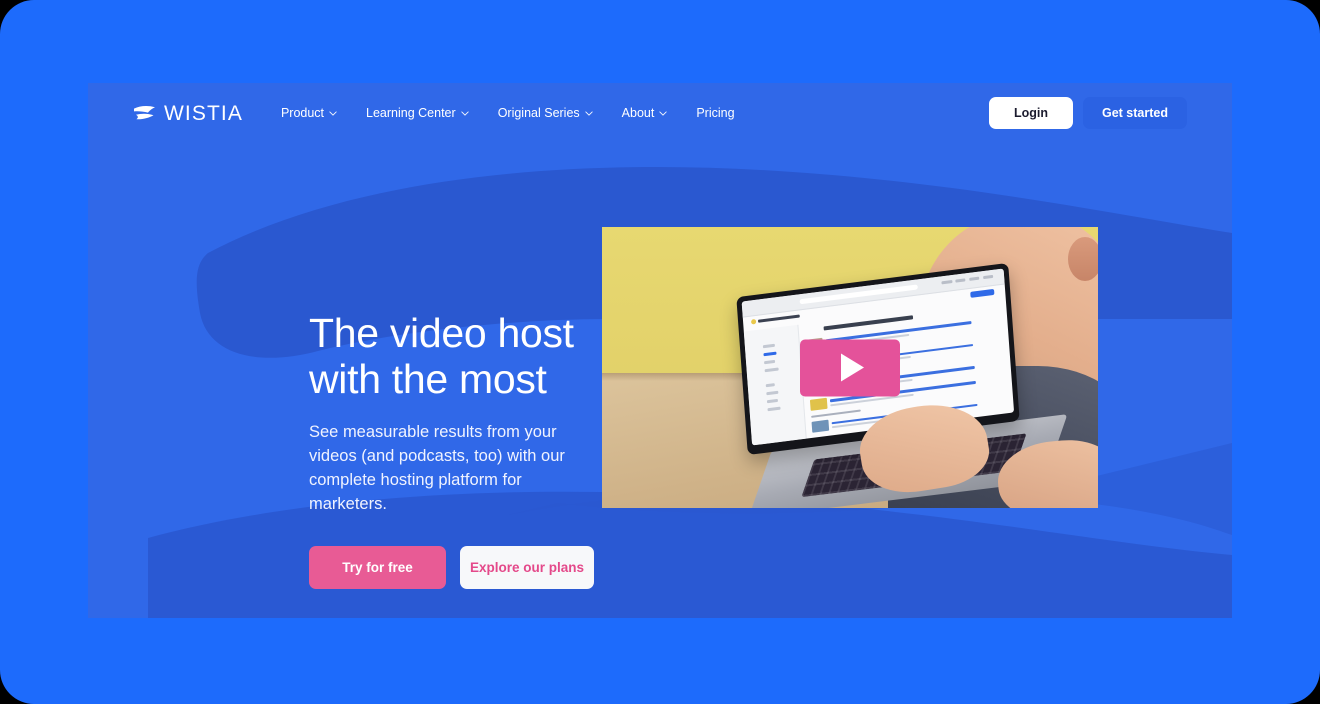 The image size is (1320, 704). I want to click on nav-item-learning-center: Learning Center, so click(417, 113).